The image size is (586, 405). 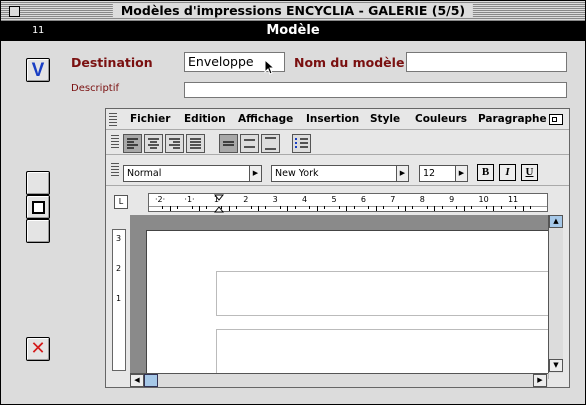 I want to click on align-center-button, so click(x=153, y=143).